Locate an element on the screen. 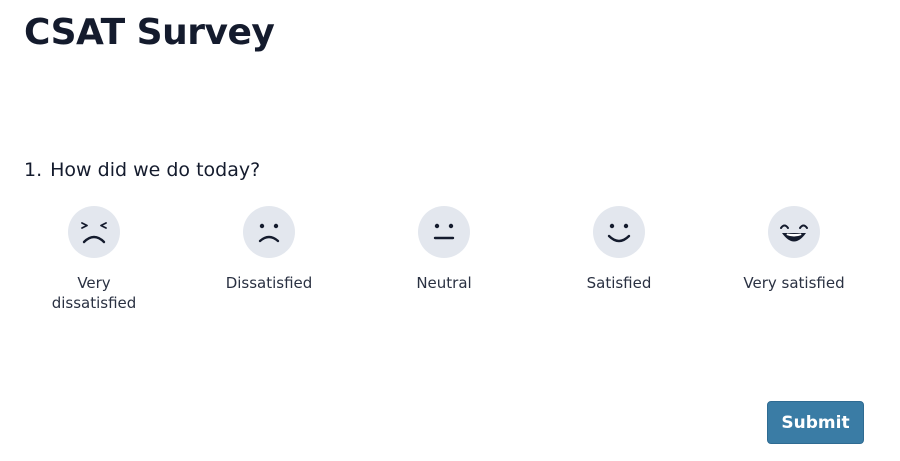  dissatisfied-face-icon is located at coordinates (269, 232).